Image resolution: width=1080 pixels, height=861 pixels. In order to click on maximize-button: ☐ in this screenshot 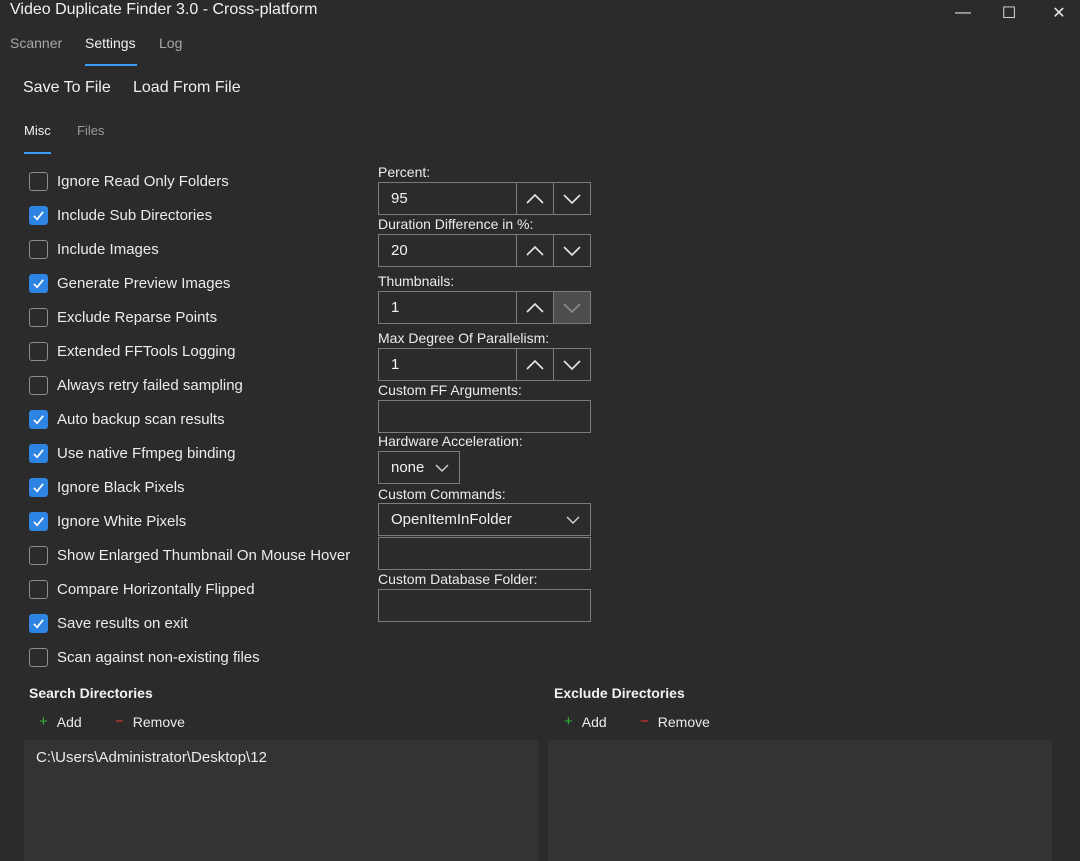, I will do `click(1009, 13)`.